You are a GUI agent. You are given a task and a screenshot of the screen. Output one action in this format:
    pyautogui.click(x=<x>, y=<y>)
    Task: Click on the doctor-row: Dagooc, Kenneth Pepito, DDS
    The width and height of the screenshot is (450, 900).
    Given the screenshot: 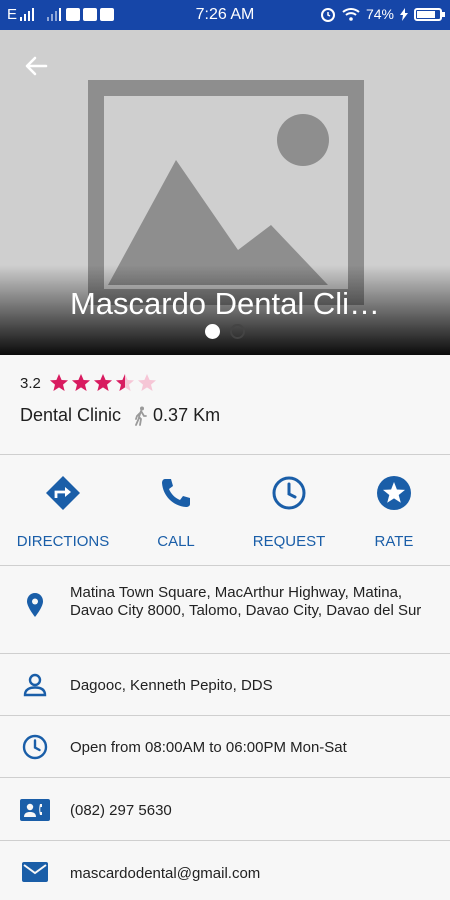 What is the action you would take?
    pyautogui.click(x=225, y=685)
    